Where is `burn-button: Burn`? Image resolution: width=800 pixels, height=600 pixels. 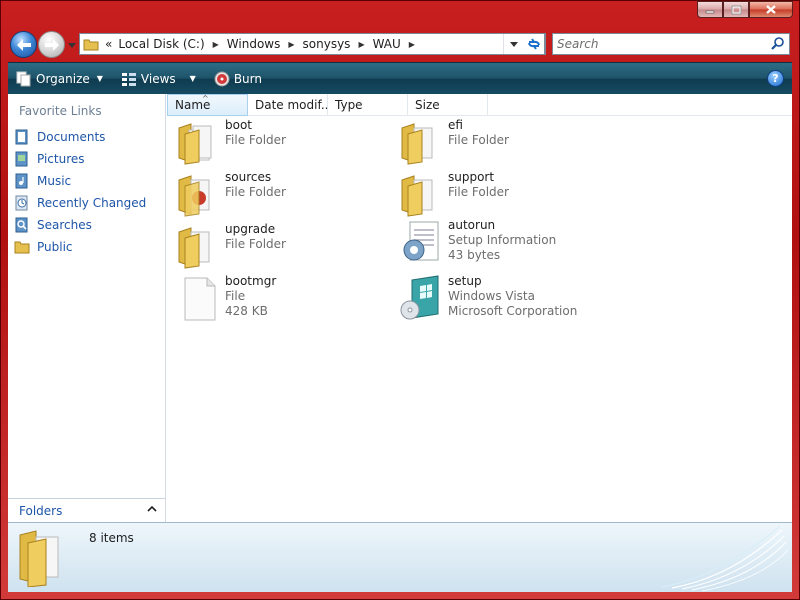
burn-button: Burn is located at coordinates (238, 79).